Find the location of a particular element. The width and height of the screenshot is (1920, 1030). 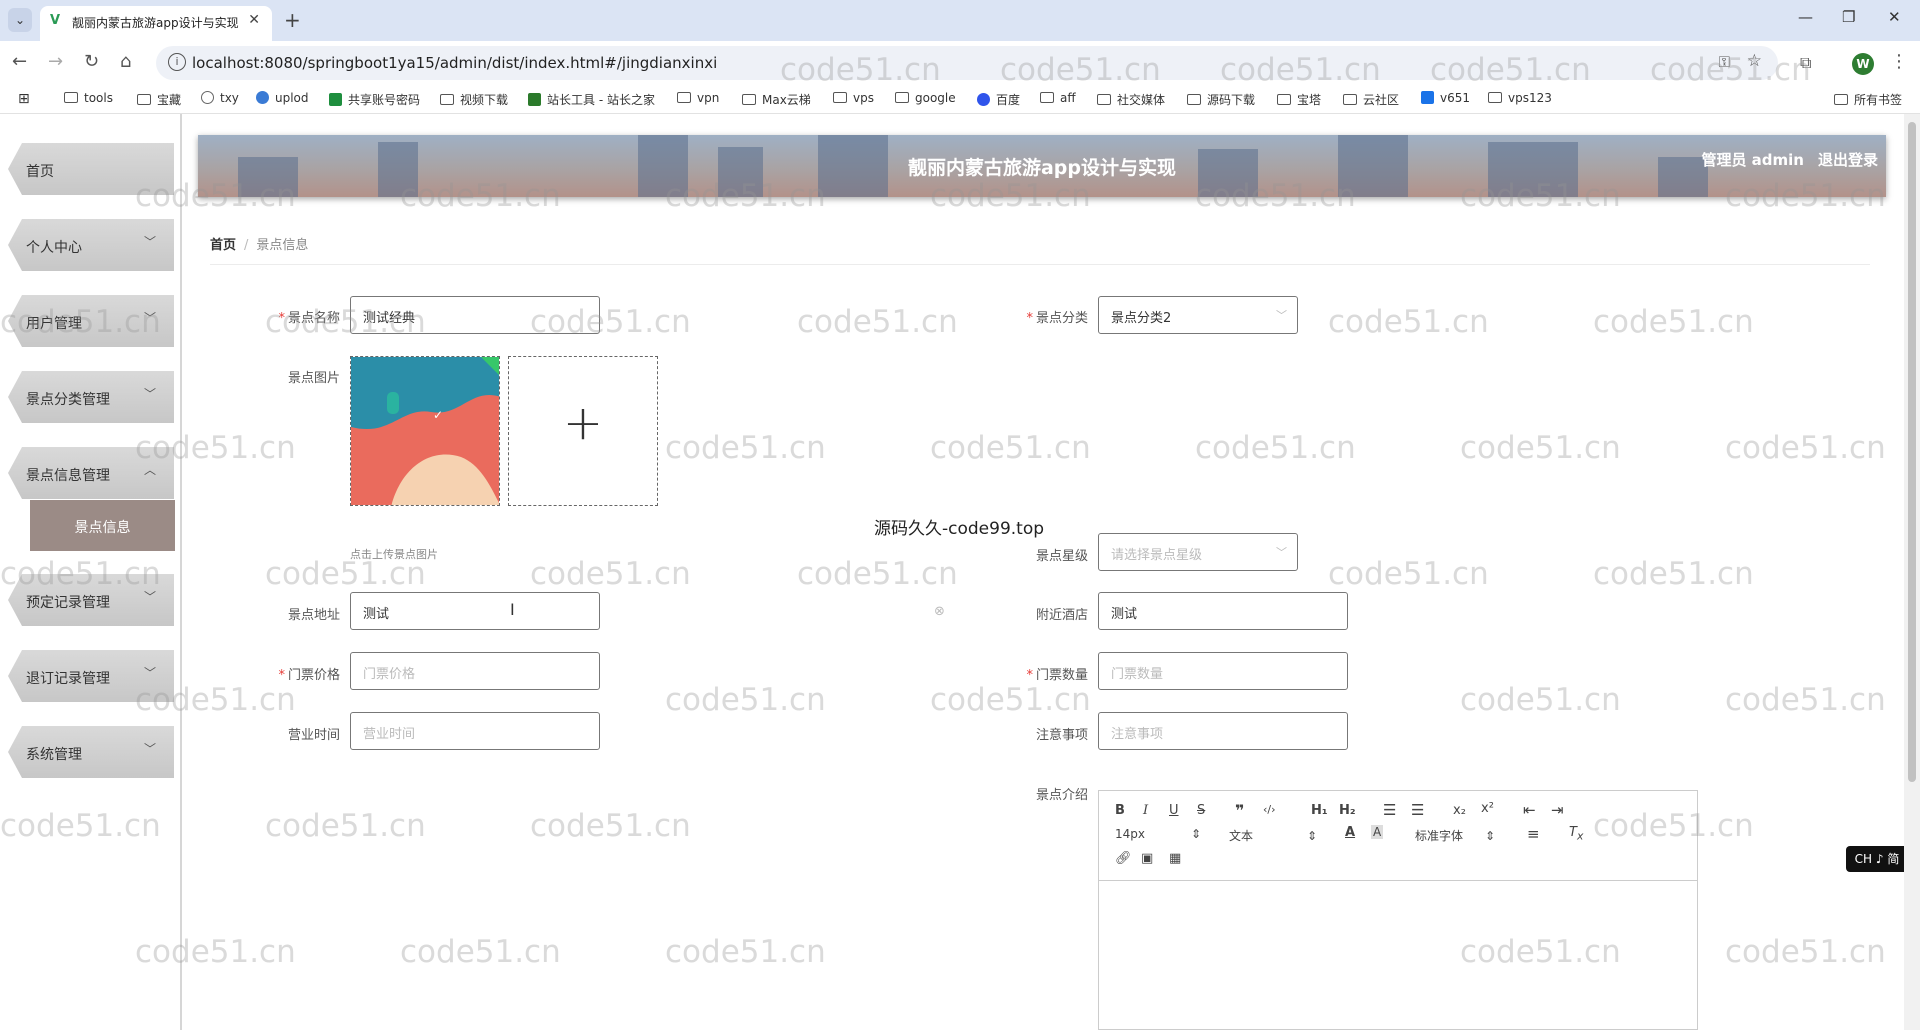

browser-menu-icon: ⋮ is located at coordinates (1899, 61).